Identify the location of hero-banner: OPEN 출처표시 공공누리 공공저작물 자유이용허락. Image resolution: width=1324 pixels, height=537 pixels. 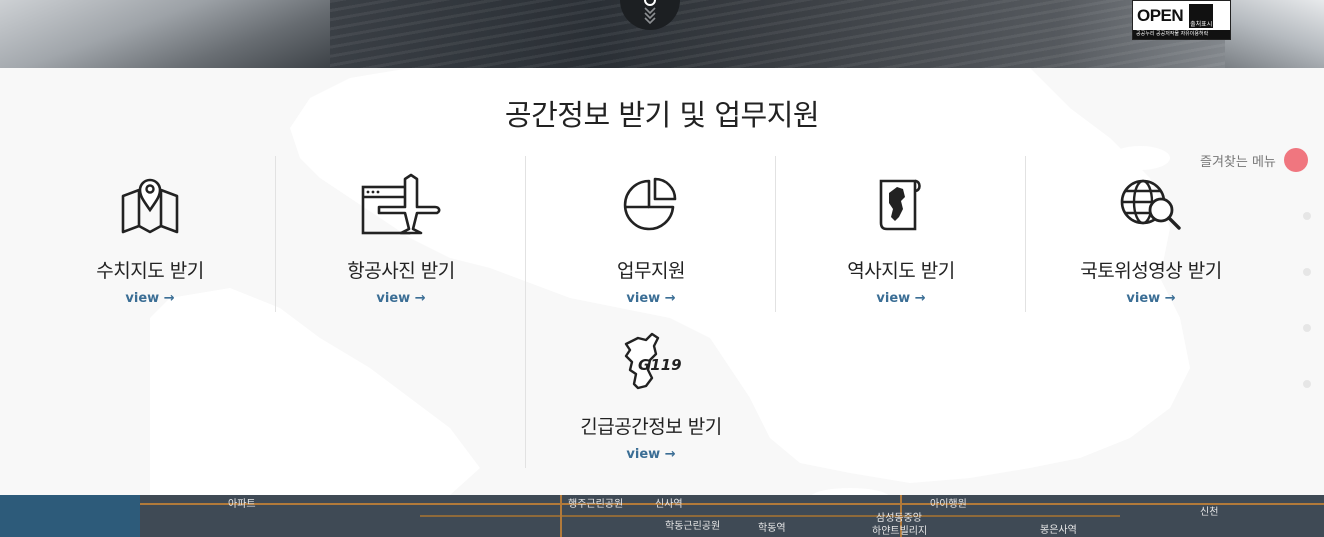
(662, 34).